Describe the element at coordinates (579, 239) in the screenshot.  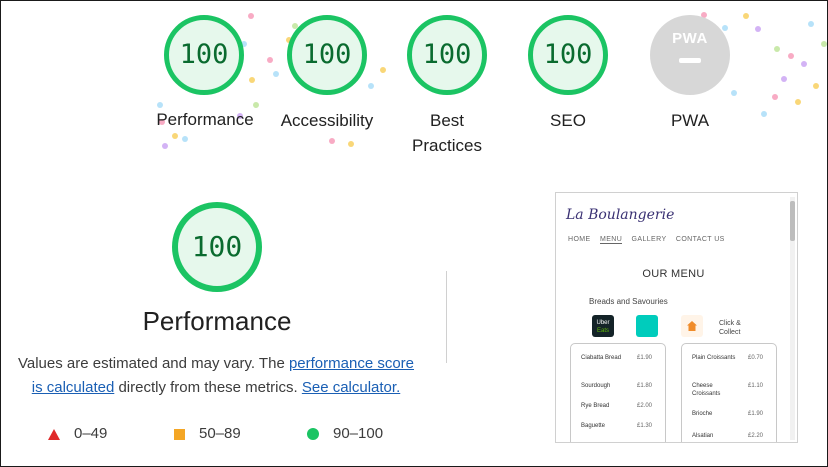
I see `nav-item-home: HOME` at that location.